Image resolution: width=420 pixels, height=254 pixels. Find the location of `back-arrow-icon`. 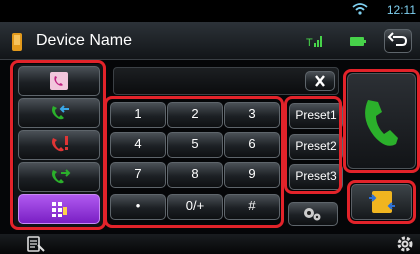

back-arrow-icon is located at coordinates (397, 39).